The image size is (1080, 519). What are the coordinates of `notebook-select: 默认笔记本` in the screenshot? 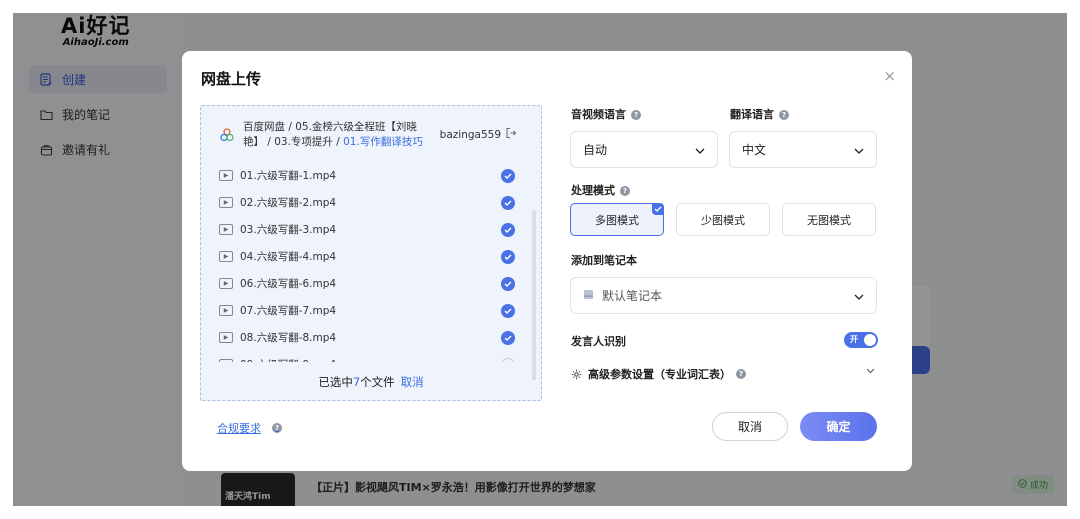 It's located at (723, 295).